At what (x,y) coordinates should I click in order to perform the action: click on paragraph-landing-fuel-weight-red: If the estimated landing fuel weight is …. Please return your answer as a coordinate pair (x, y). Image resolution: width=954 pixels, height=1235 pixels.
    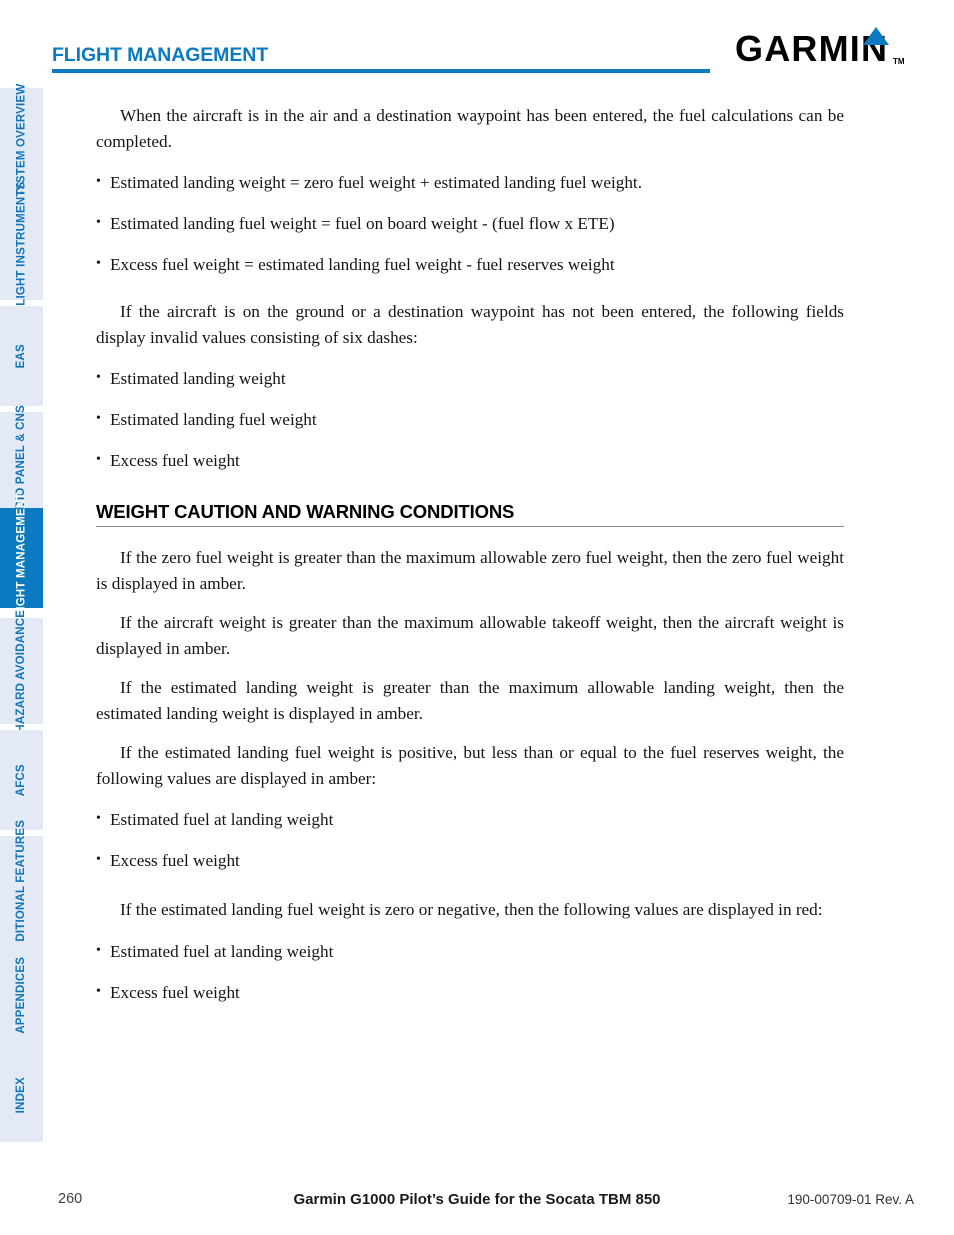
    Looking at the image, I should click on (471, 909).